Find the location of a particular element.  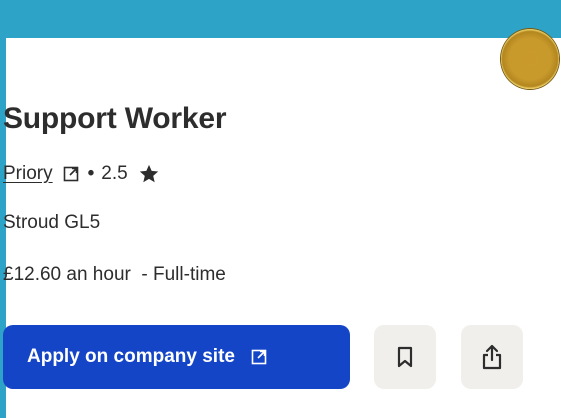

apply-button-label: Apply on company site is located at coordinates (131, 356).